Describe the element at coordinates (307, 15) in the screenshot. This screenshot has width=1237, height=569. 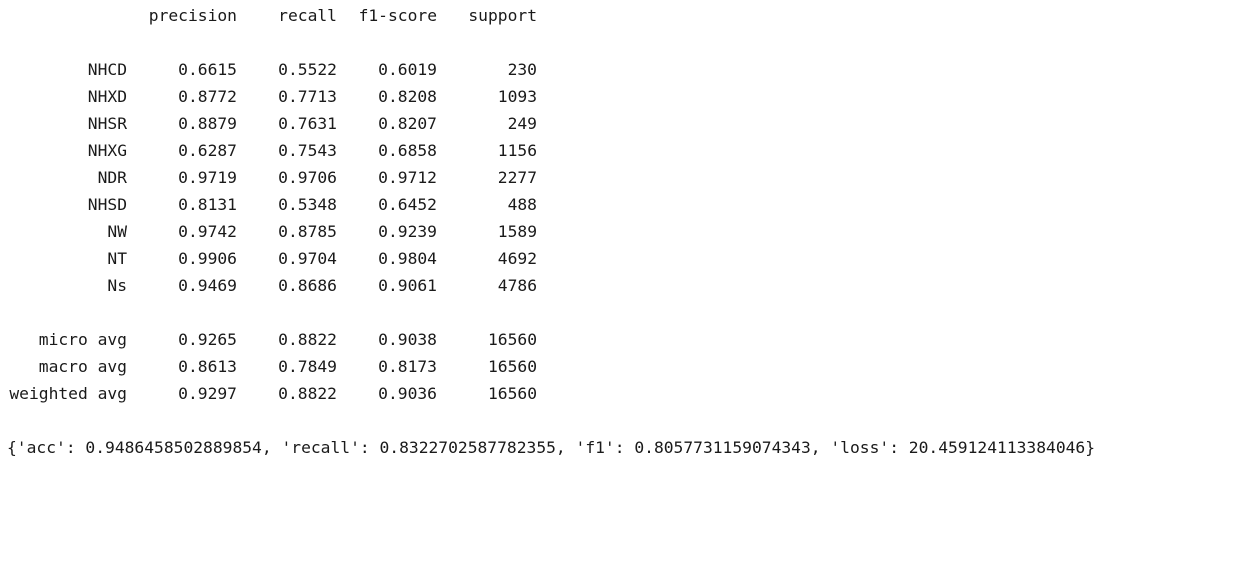
I see `header-recall: recall` at that location.